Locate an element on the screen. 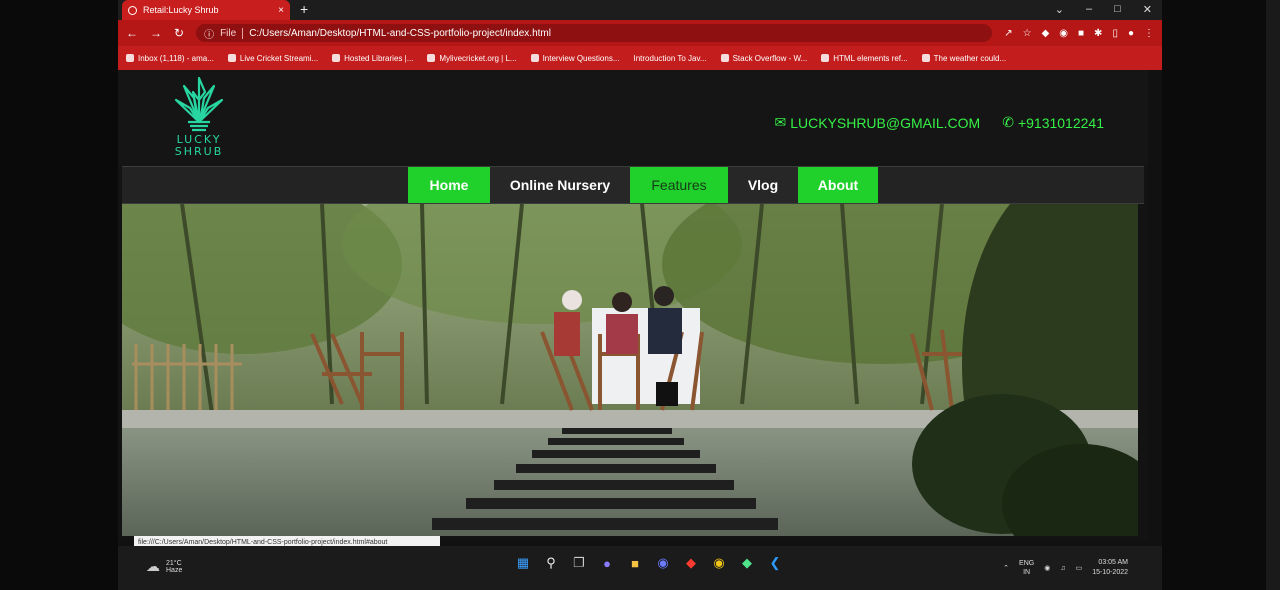  email-link: ✉ LUCKYSHRUB@GMAIL.COM is located at coordinates (877, 122).